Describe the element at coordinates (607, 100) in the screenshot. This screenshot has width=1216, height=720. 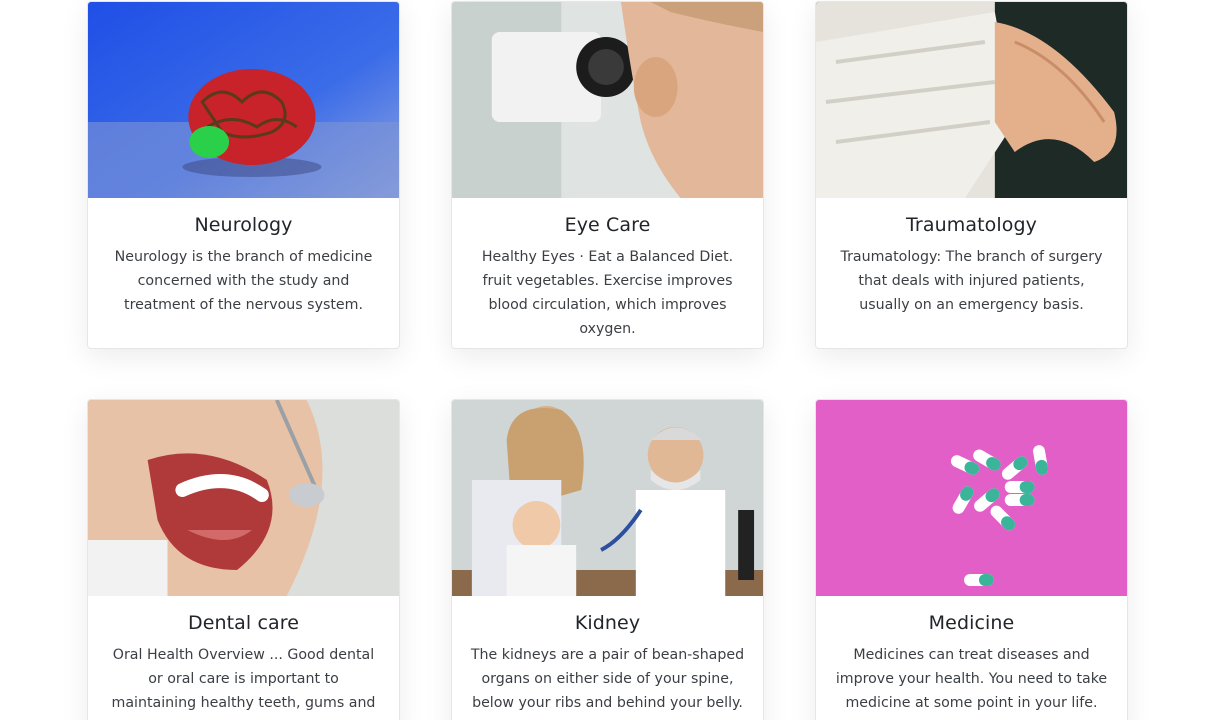
I see `eye-exam-image` at that location.